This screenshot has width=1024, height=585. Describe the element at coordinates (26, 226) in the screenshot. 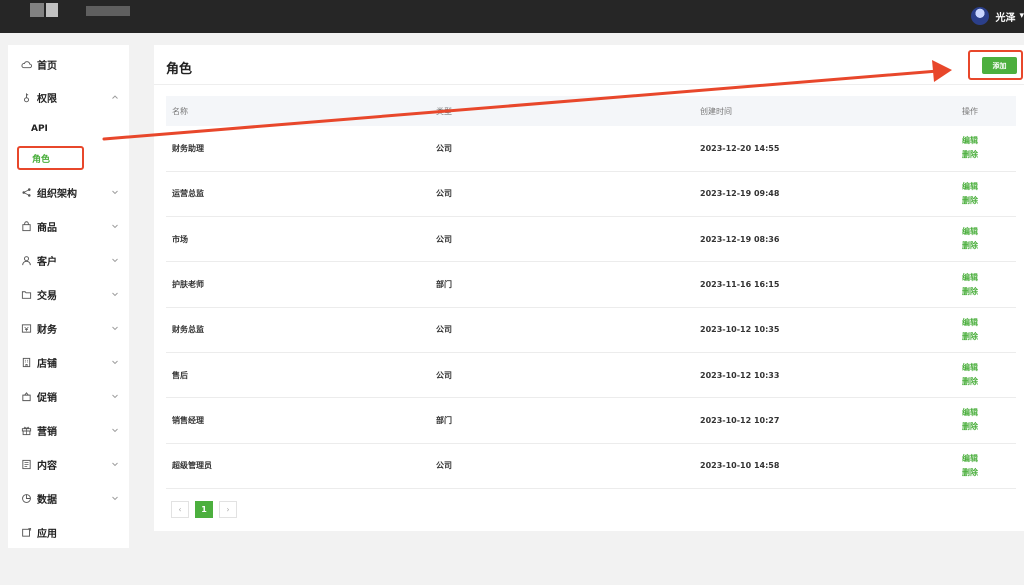

I see `bag-icon` at that location.